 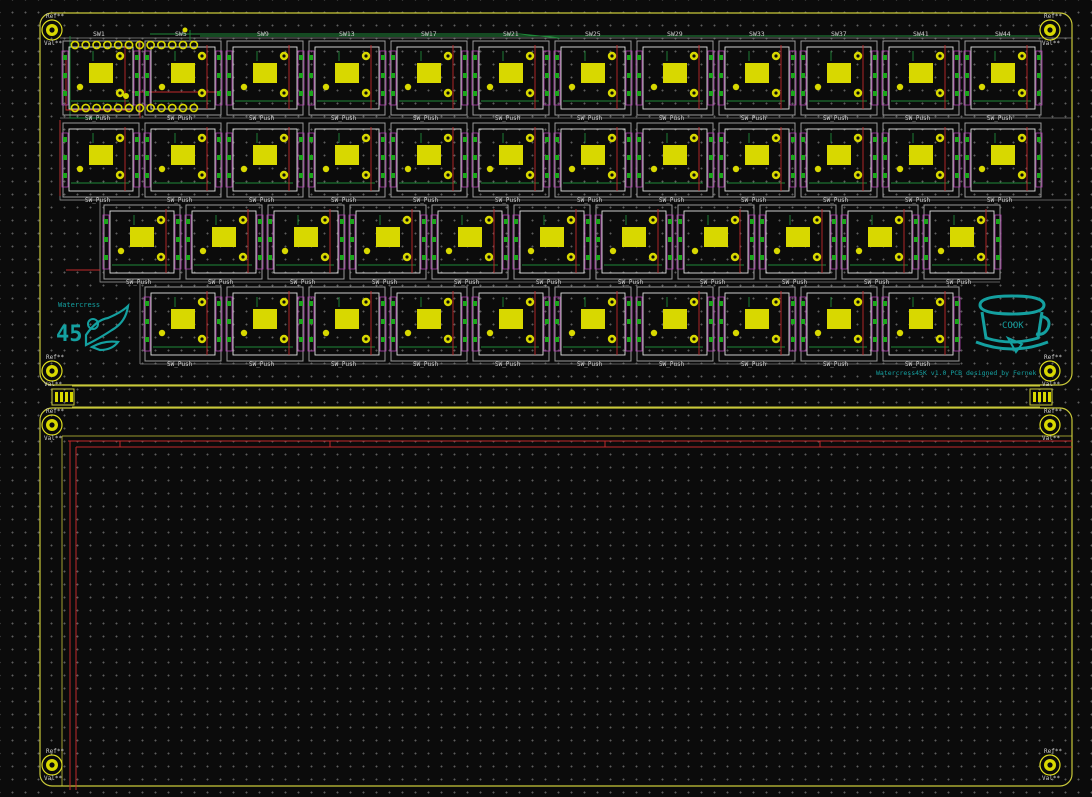 What do you see at coordinates (347, 76) in the screenshot?
I see `key-switch: SW_Push SW13` at bounding box center [347, 76].